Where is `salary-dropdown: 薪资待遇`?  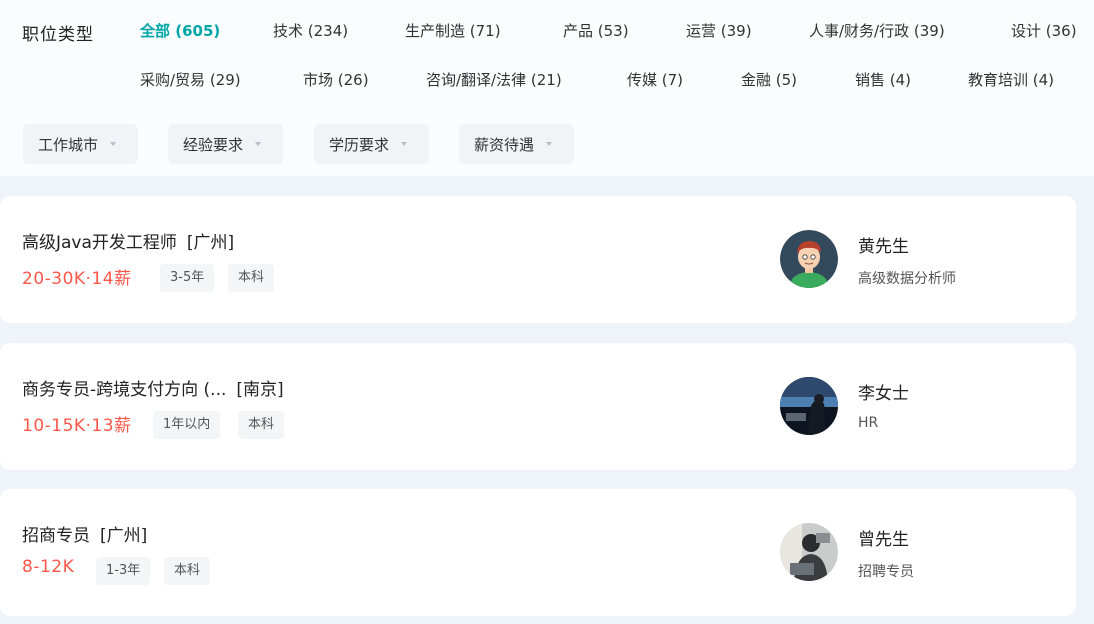
salary-dropdown: 薪资待遇 is located at coordinates (516, 144).